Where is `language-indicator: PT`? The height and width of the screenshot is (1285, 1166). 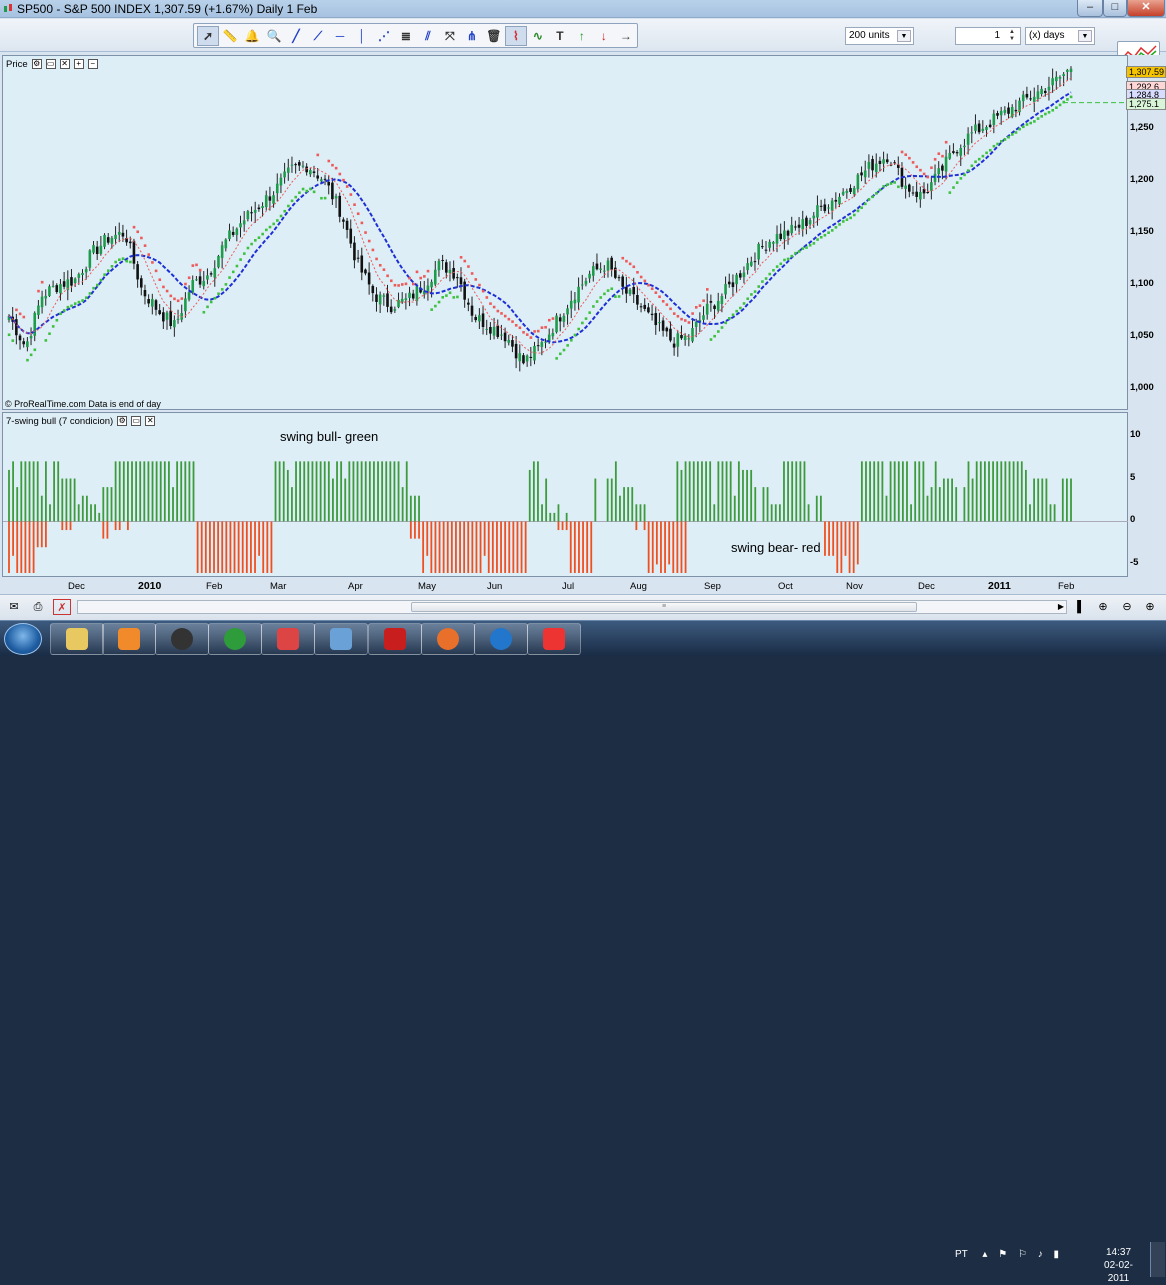 language-indicator: PT is located at coordinates (961, 1254).